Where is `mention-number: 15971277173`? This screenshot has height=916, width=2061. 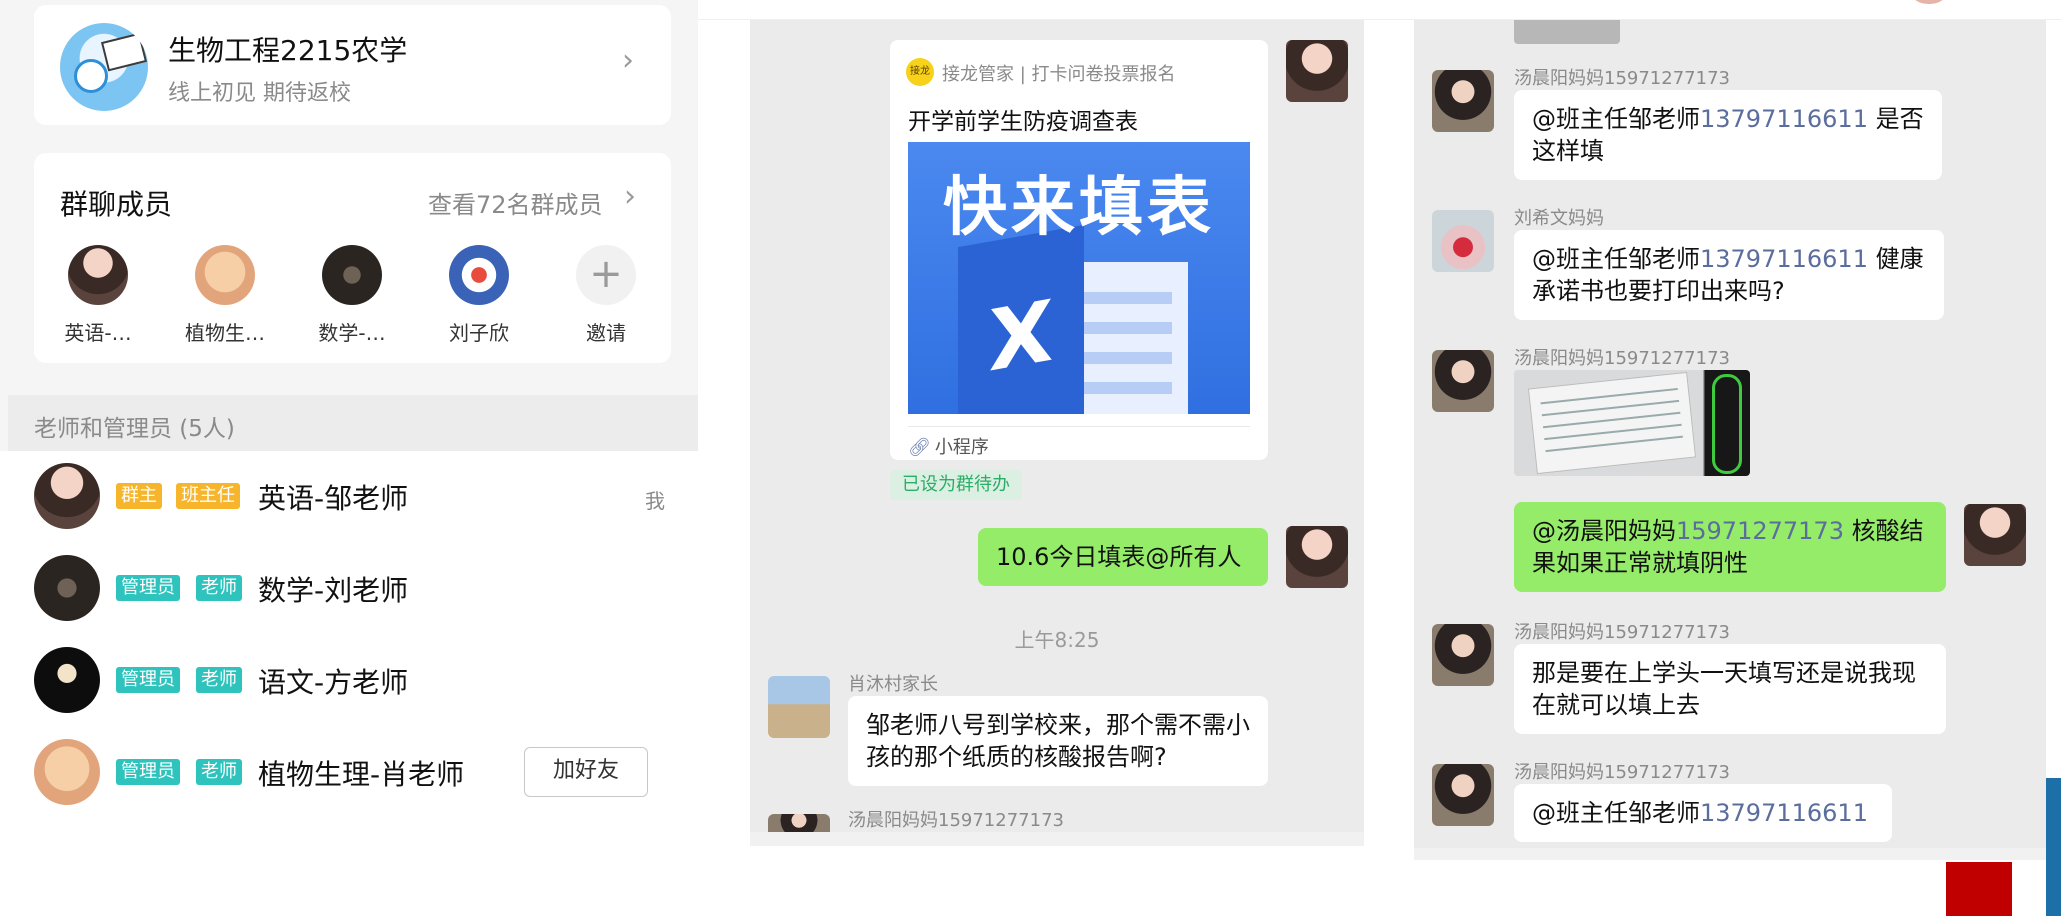 mention-number: 15971277173 is located at coordinates (1760, 531).